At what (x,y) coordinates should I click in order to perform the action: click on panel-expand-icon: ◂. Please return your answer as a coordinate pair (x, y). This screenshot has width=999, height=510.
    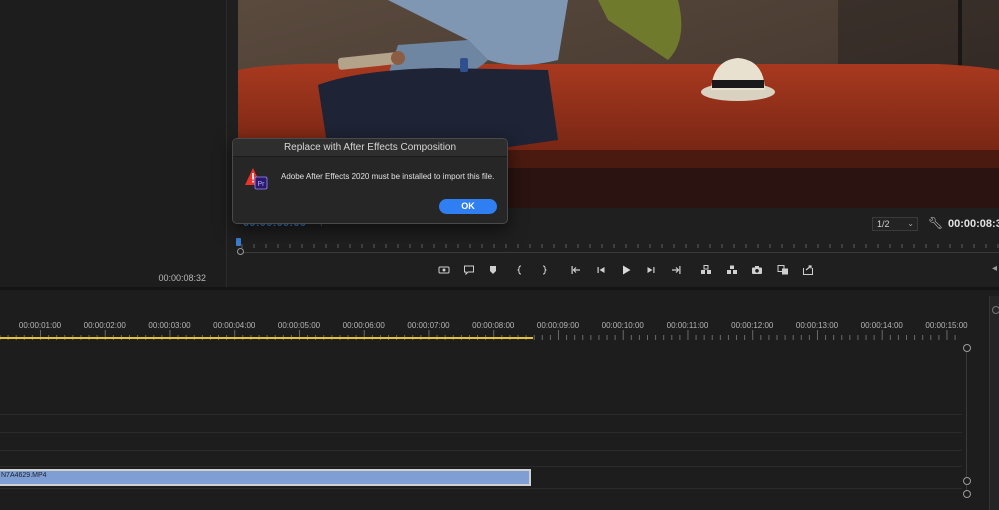
    Looking at the image, I should click on (994, 268).